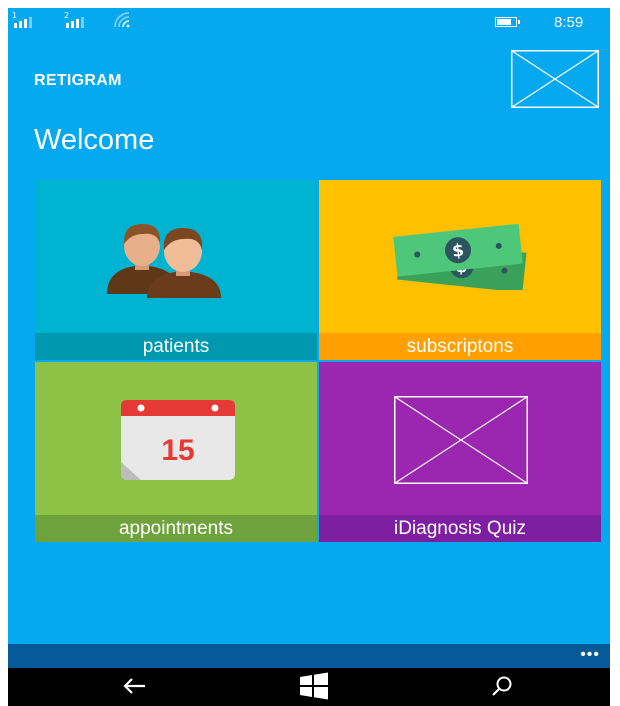  I want to click on back-icon, so click(134, 686).